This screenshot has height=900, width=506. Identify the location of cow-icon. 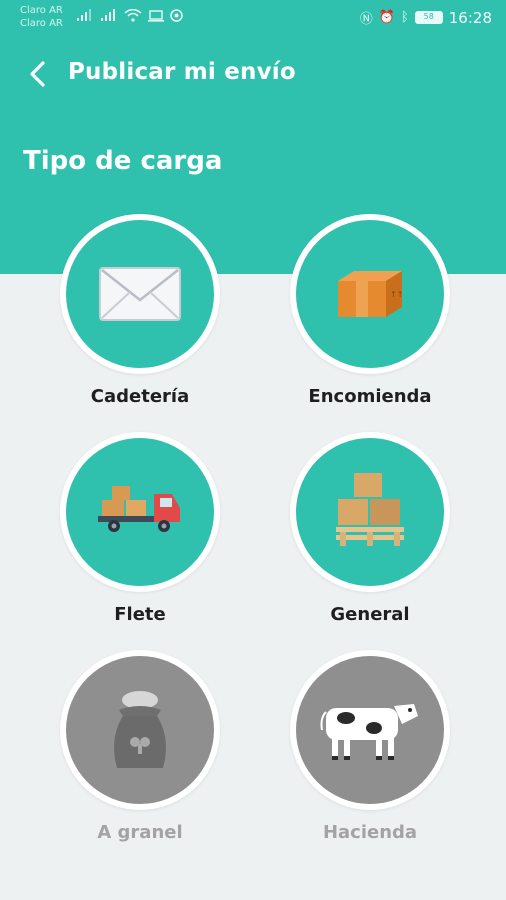
(369, 732).